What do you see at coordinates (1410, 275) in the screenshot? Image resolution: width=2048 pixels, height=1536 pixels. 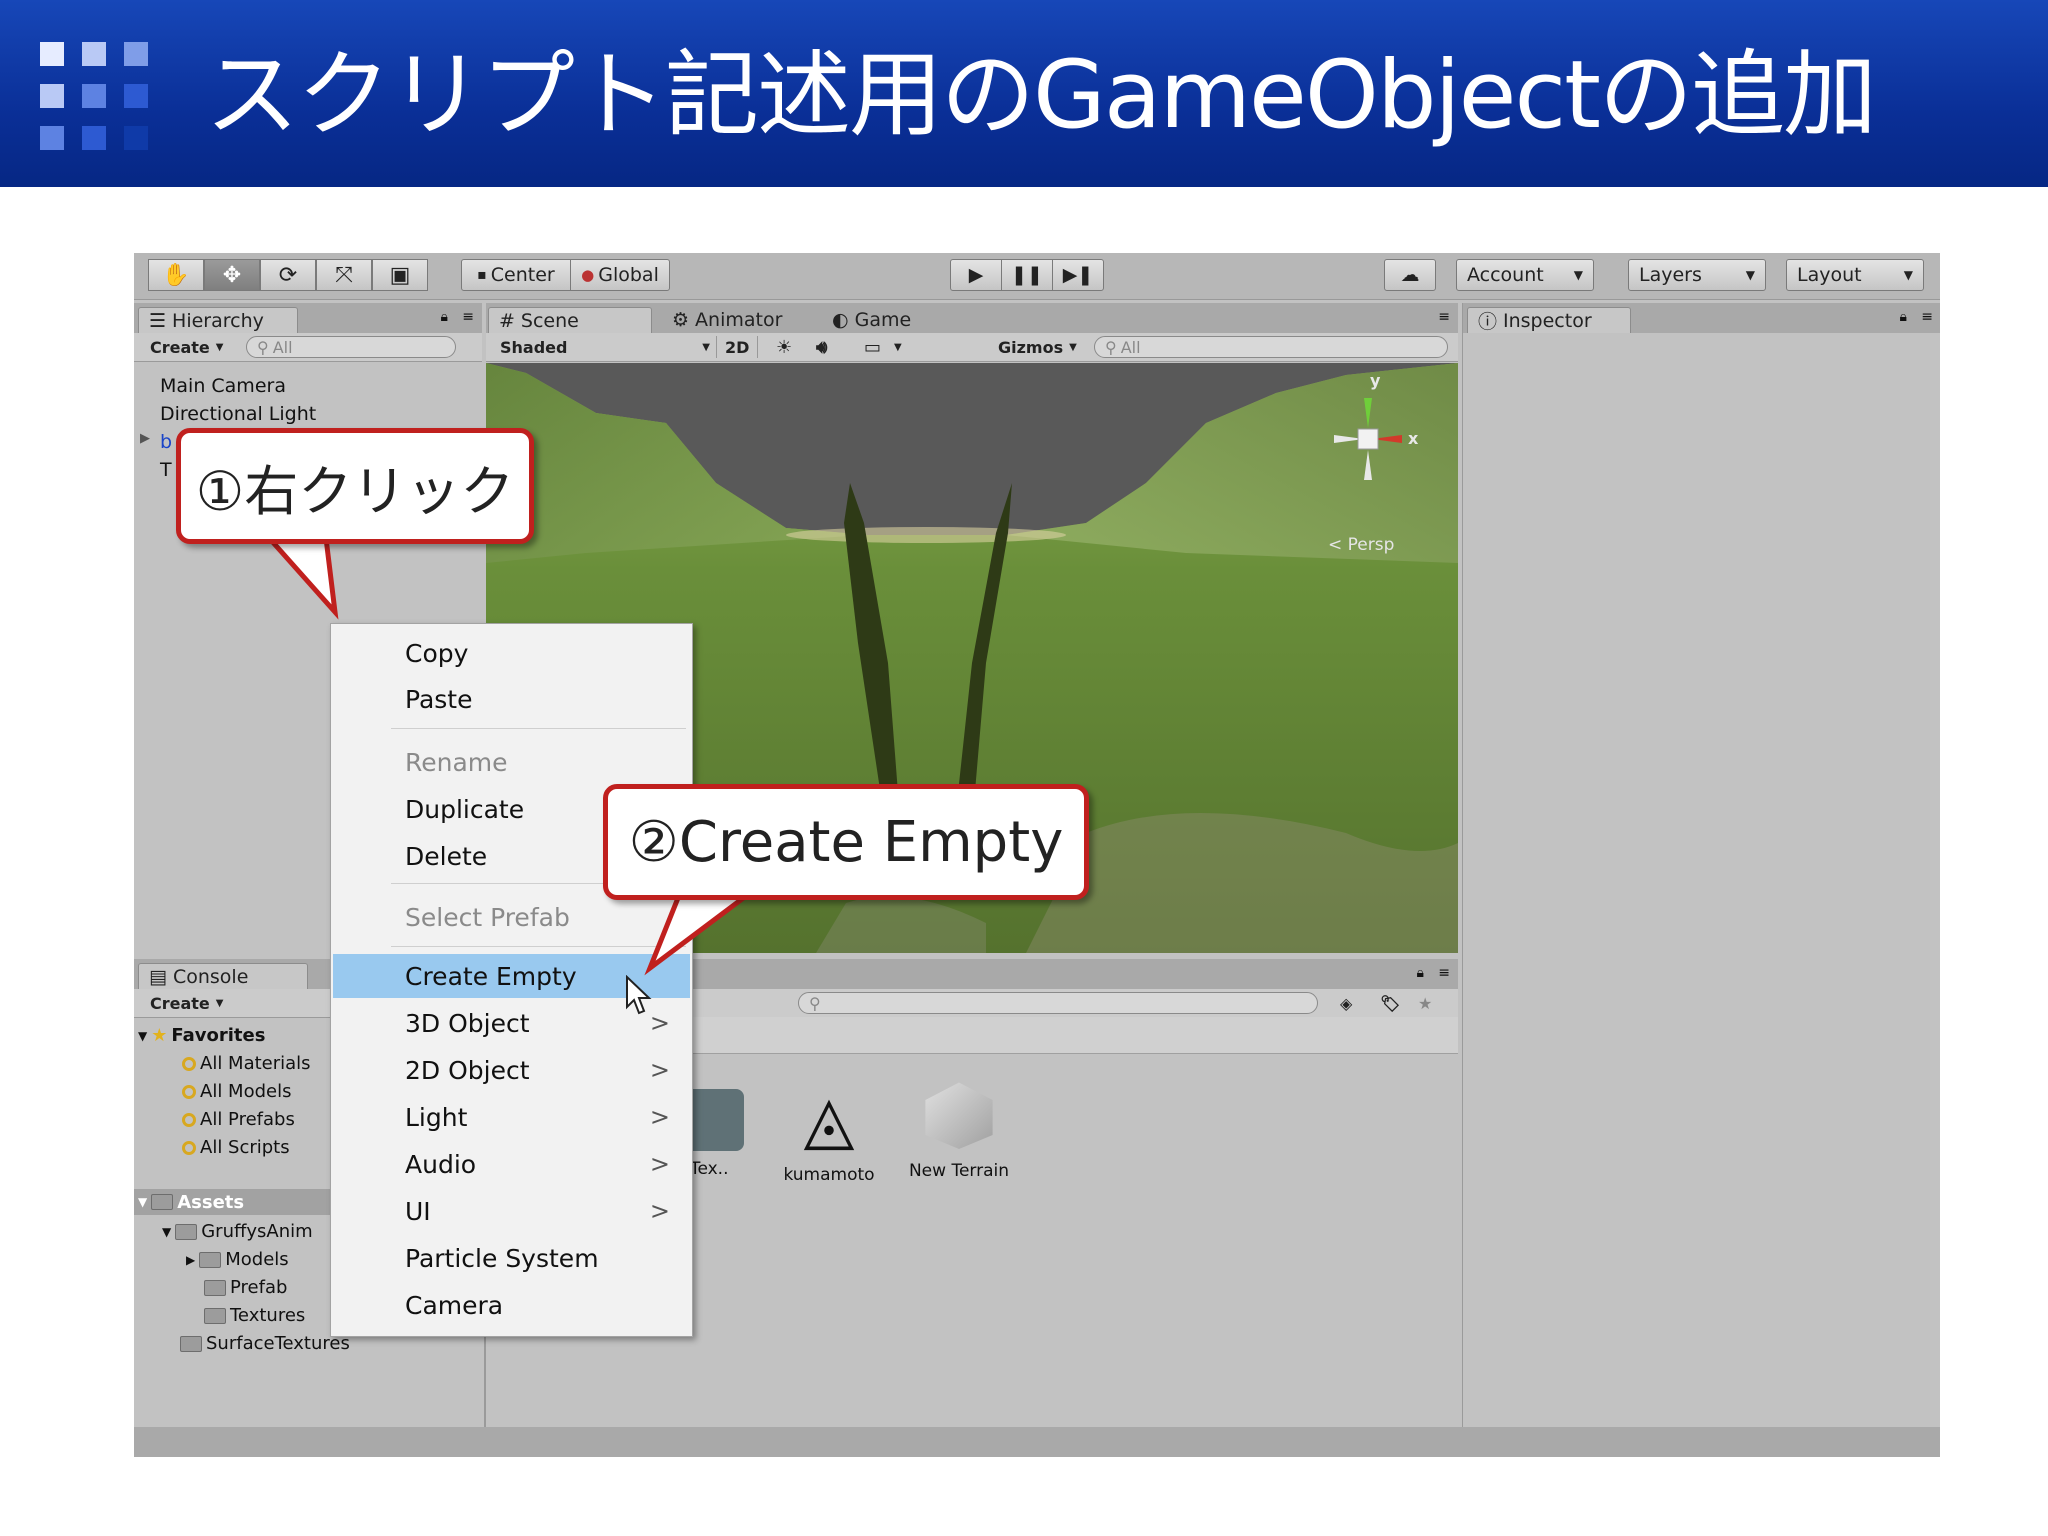 I see `cloud-button: ☁` at bounding box center [1410, 275].